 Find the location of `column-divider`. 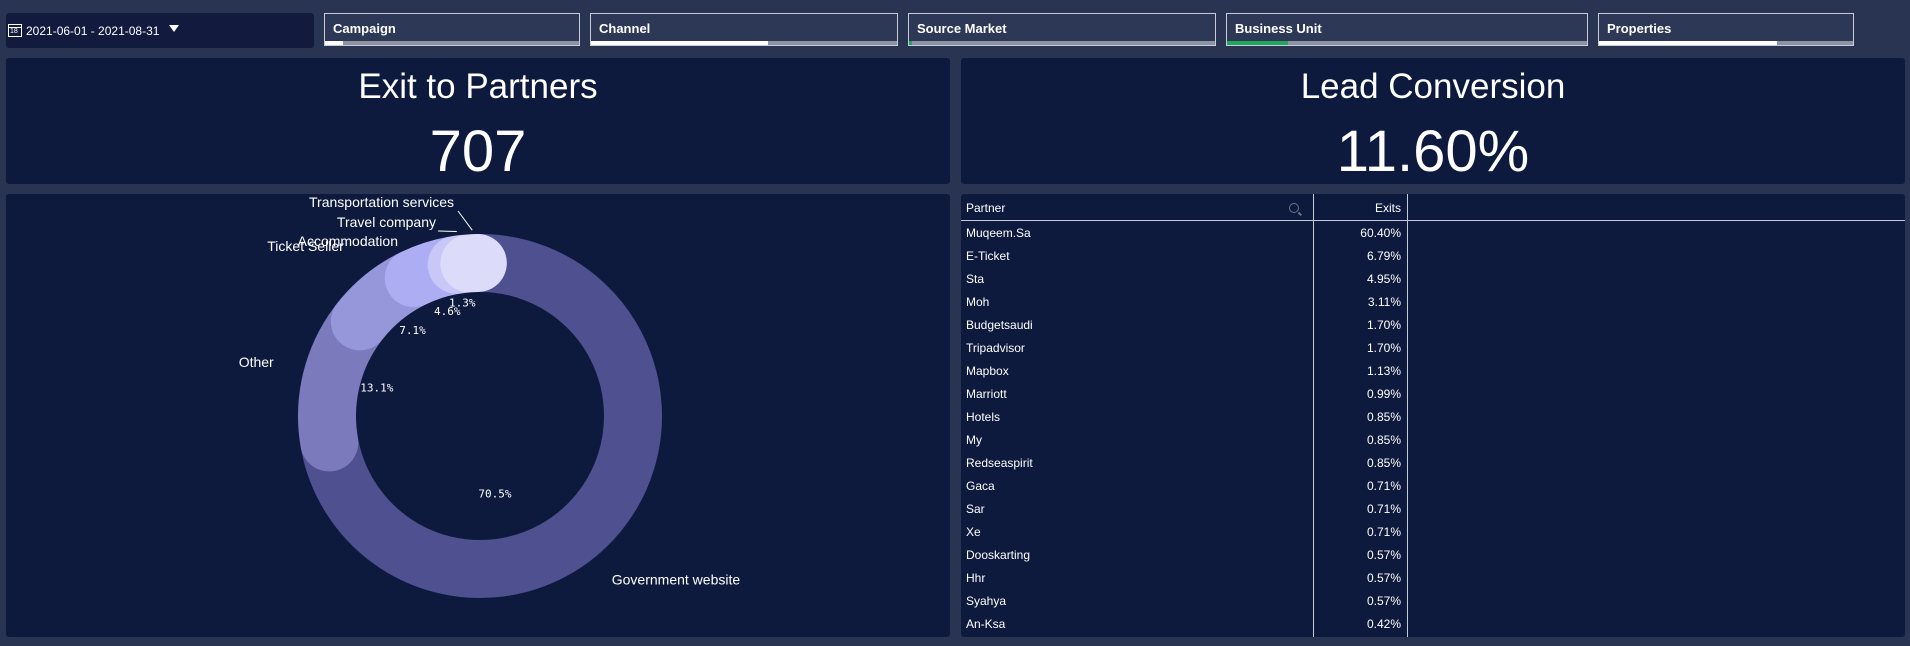

column-divider is located at coordinates (1407, 415).